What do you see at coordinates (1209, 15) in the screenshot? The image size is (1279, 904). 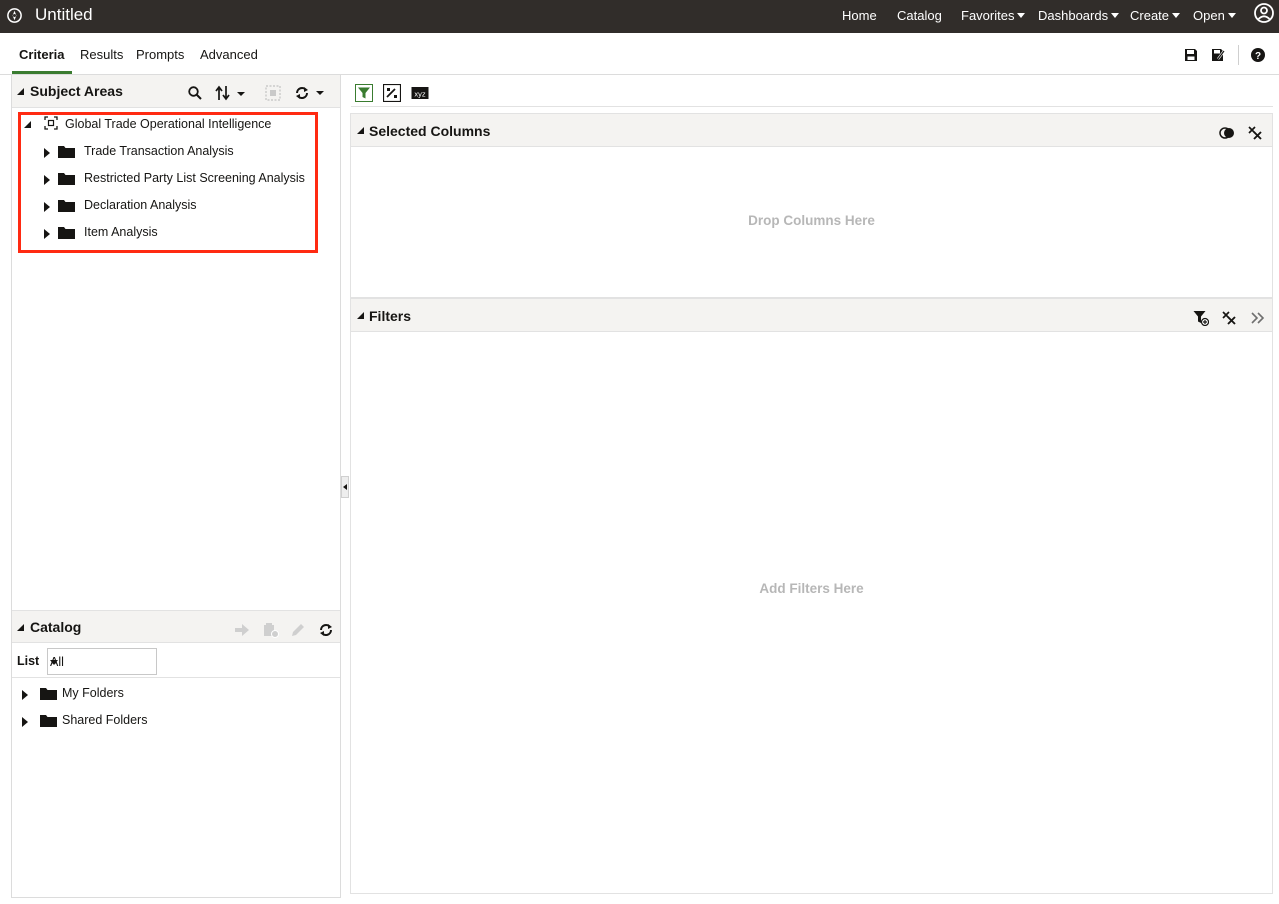 I see `nav-open-label: Open` at bounding box center [1209, 15].